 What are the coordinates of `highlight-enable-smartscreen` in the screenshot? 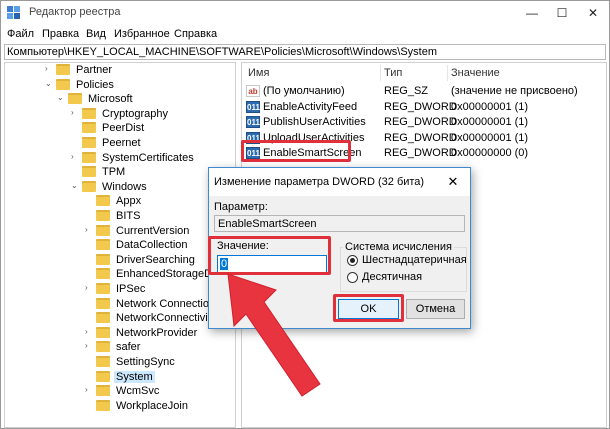 It's located at (296, 151).